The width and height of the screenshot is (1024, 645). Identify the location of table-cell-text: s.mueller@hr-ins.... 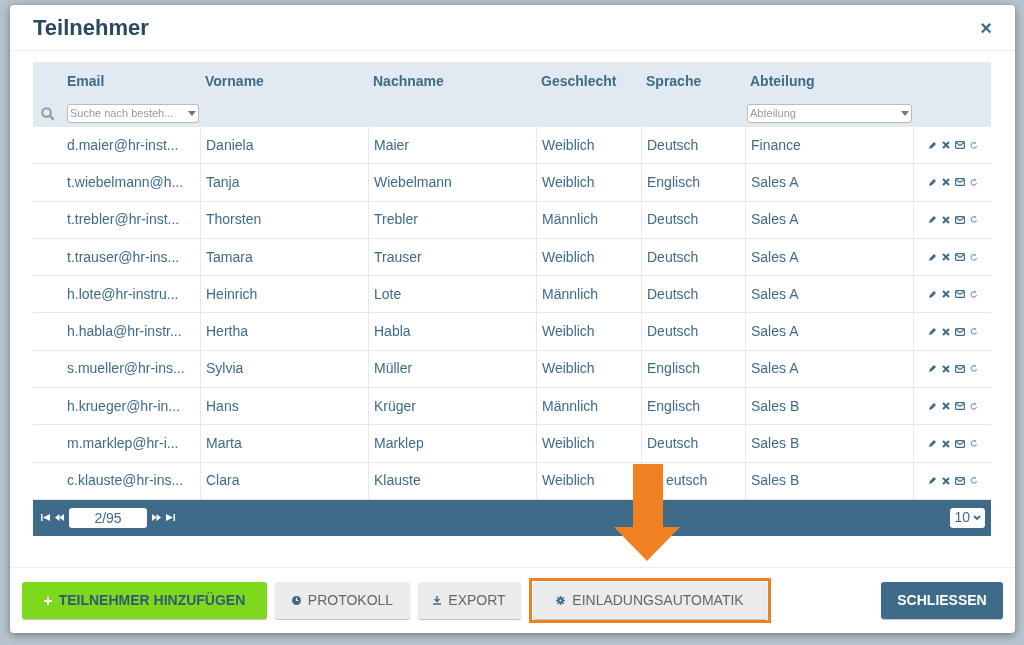
(126, 369).